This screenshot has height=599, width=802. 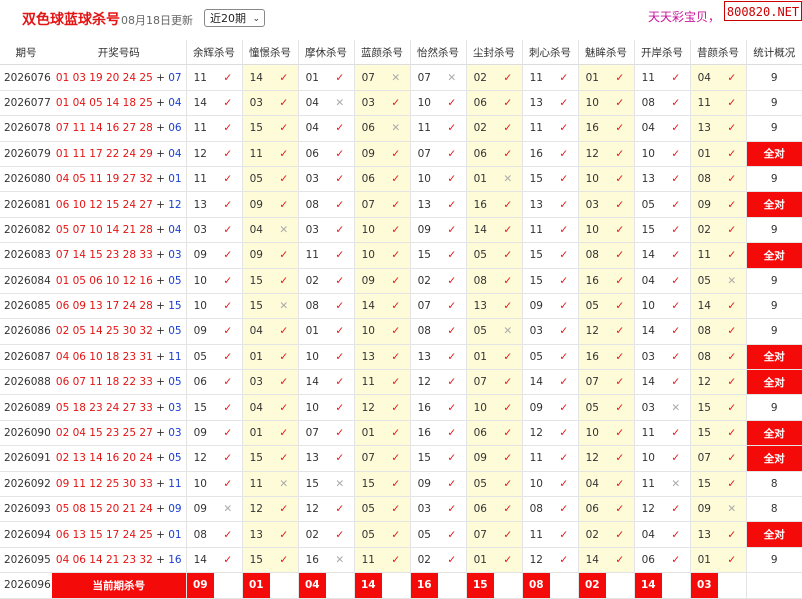 What do you see at coordinates (423, 585) in the screenshot?
I see `current-kill-number: 16` at bounding box center [423, 585].